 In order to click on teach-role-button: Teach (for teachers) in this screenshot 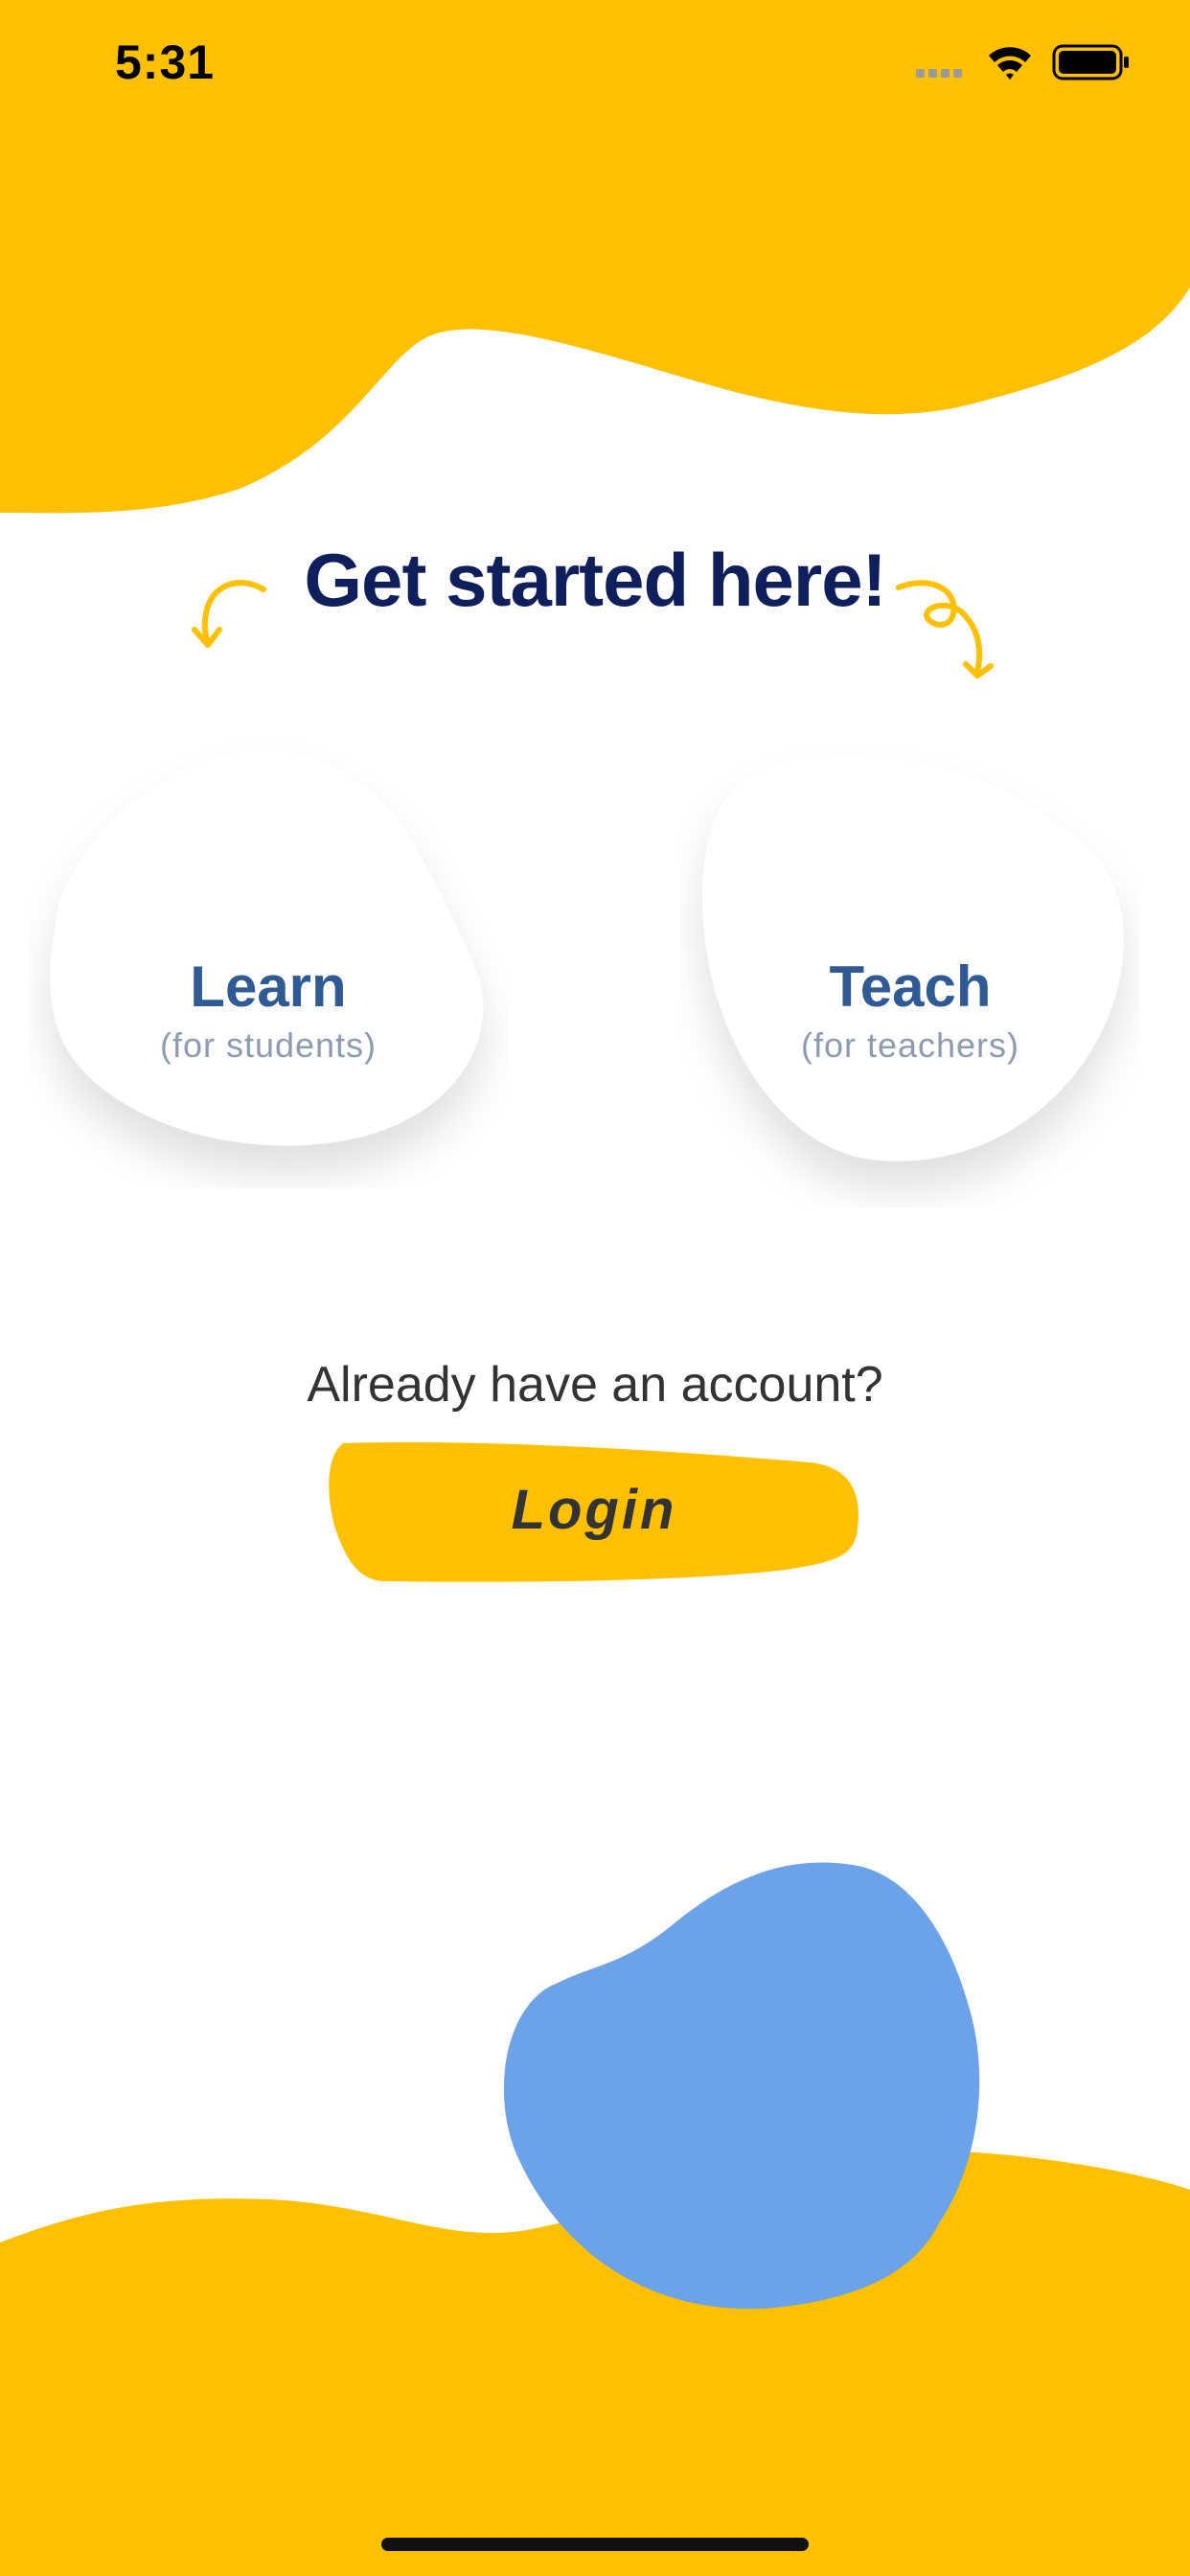, I will do `click(910, 978)`.